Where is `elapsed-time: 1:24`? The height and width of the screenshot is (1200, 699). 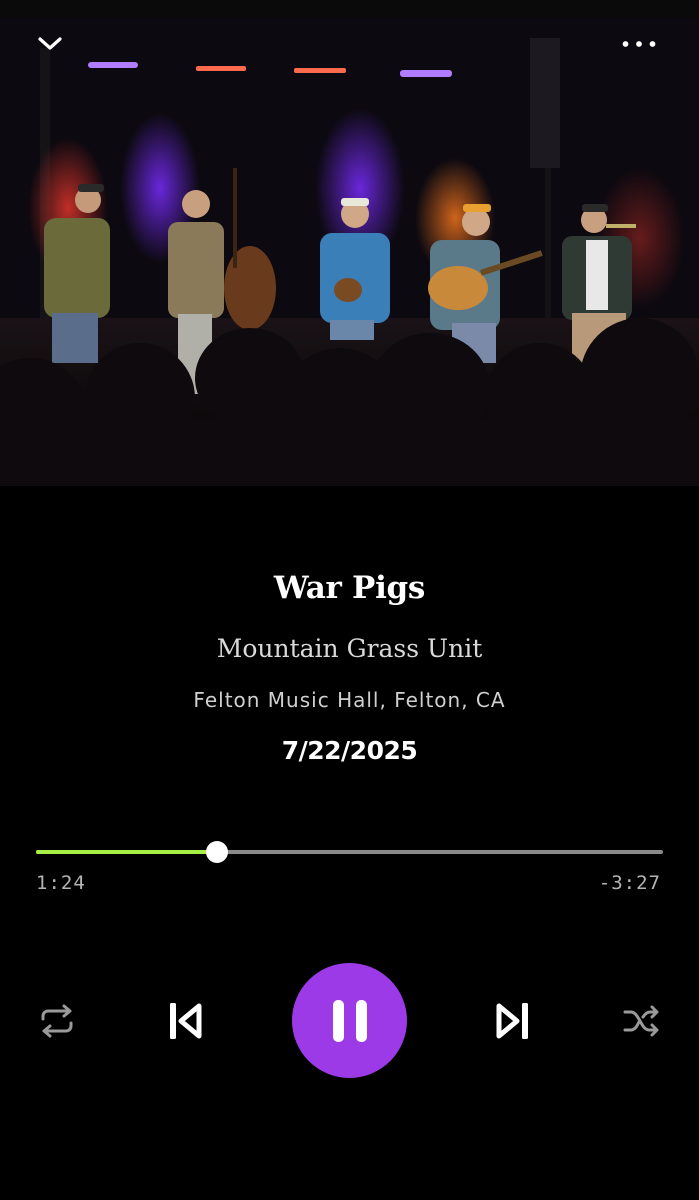 elapsed-time: 1:24 is located at coordinates (61, 883).